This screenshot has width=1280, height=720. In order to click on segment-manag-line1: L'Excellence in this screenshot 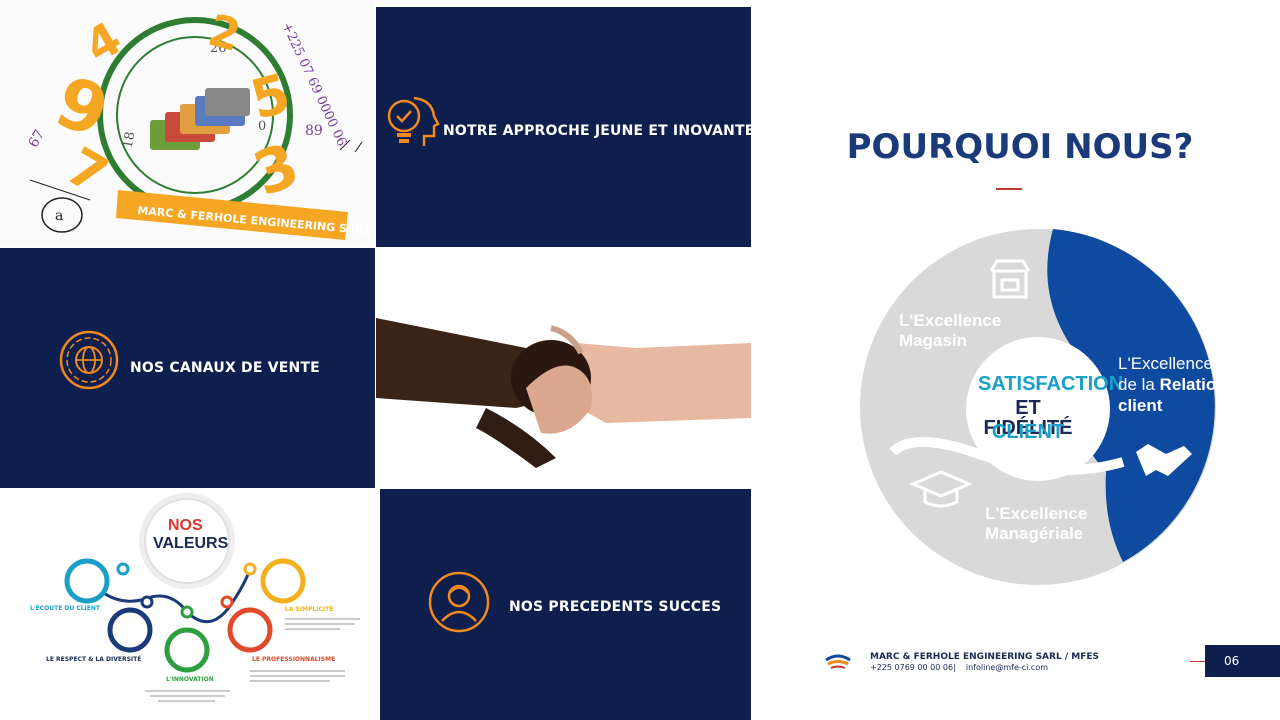, I will do `click(1036, 513)`.